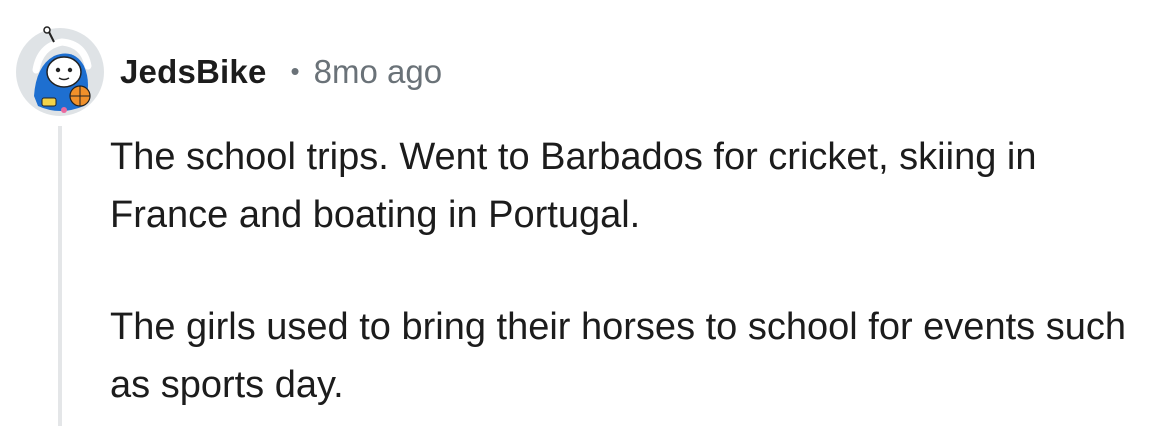  What do you see at coordinates (281, 72) in the screenshot?
I see `comment-meta: JedsBike • 8mo ago` at bounding box center [281, 72].